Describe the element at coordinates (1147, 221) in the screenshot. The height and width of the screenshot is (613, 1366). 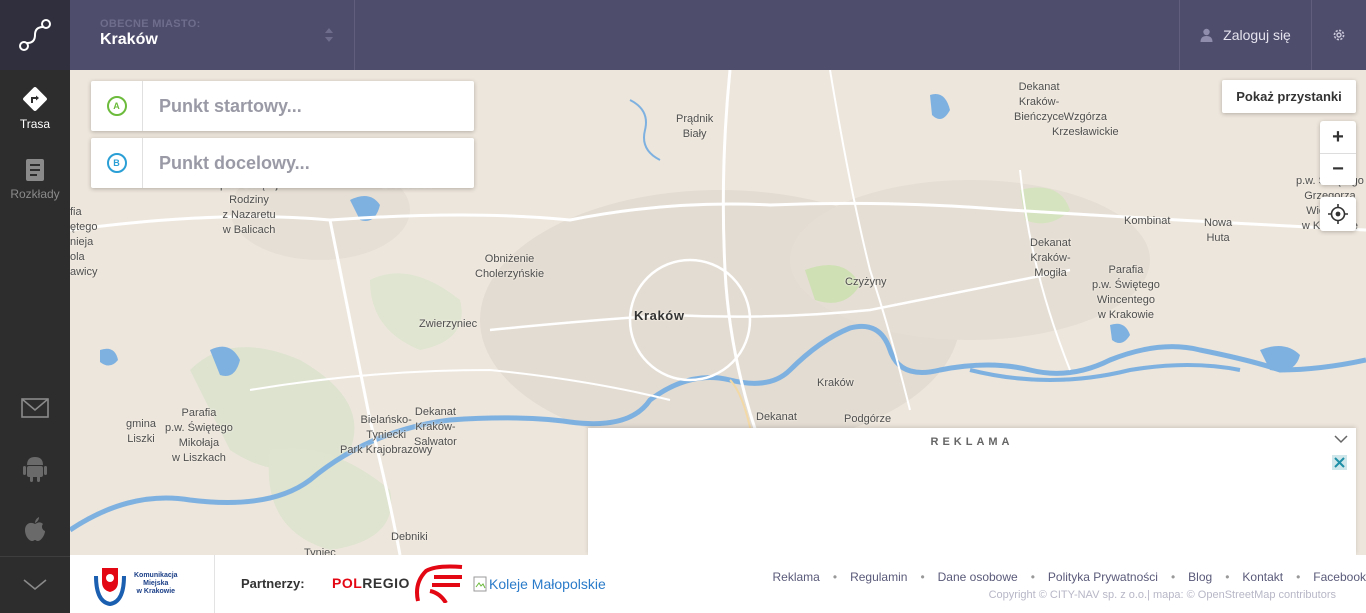
I see `map-label: Kombinat` at that location.